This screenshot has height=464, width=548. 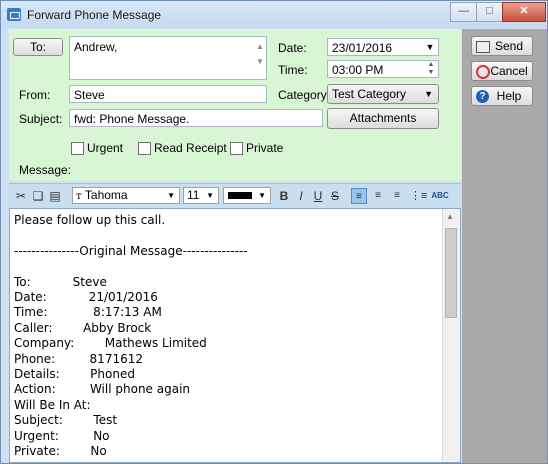 What do you see at coordinates (41, 119) in the screenshot?
I see `subject-label: Subject:` at bounding box center [41, 119].